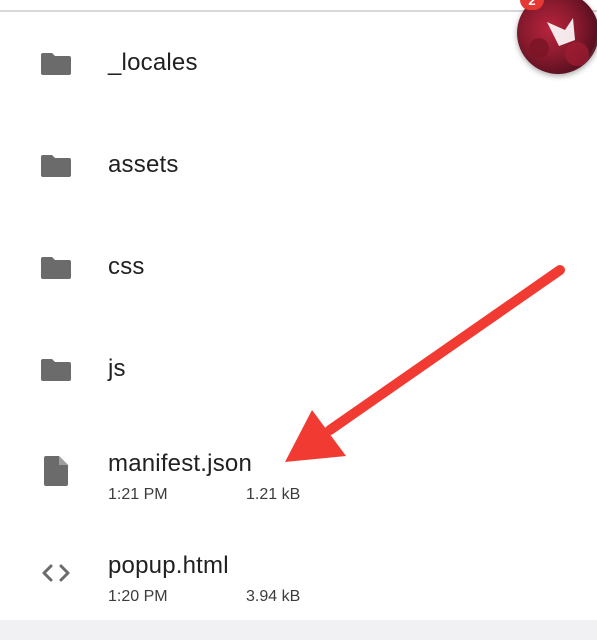 The image size is (597, 640). I want to click on file-name: css, so click(126, 266).